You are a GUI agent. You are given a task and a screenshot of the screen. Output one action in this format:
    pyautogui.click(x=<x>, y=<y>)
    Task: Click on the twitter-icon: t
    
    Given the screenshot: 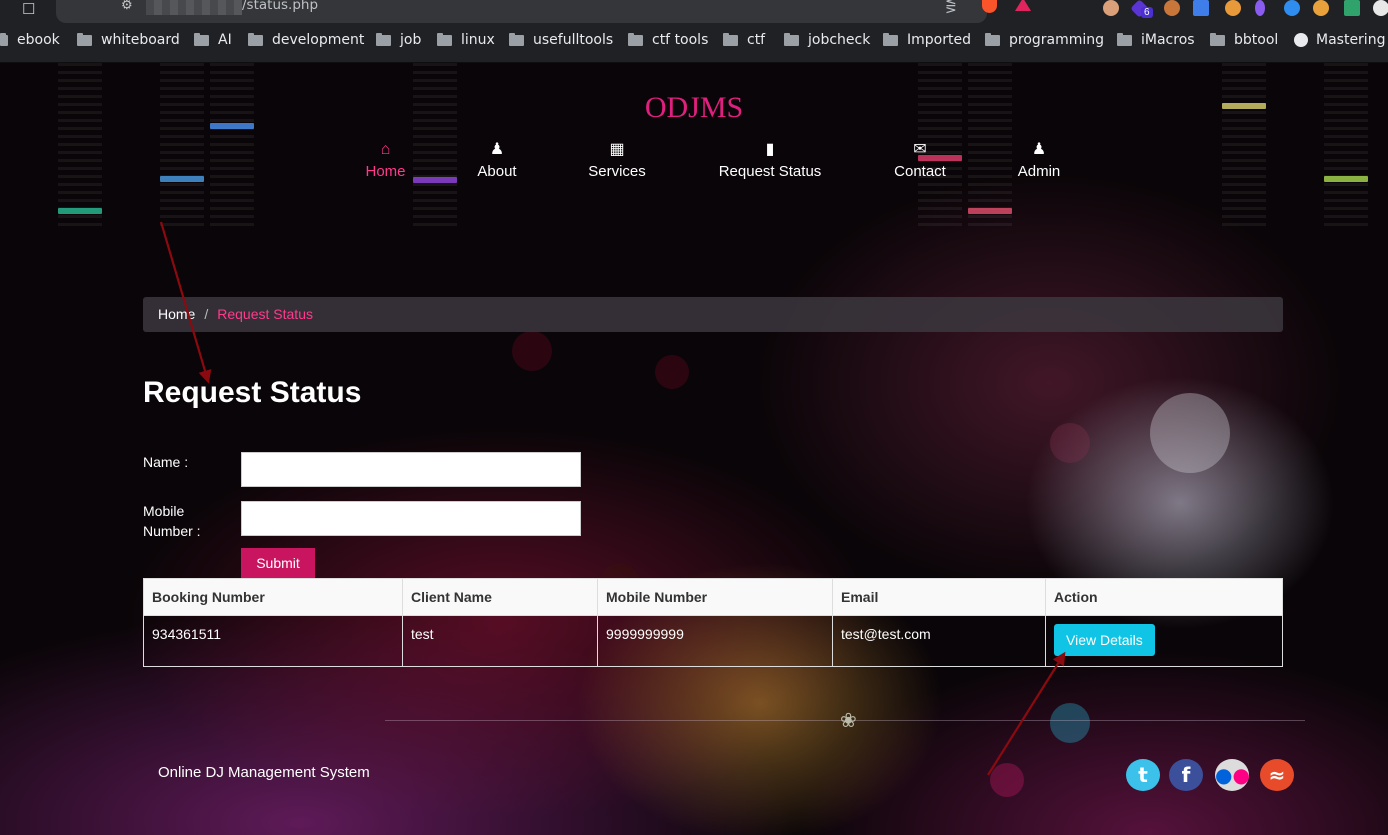 What is the action you would take?
    pyautogui.click(x=1143, y=775)
    